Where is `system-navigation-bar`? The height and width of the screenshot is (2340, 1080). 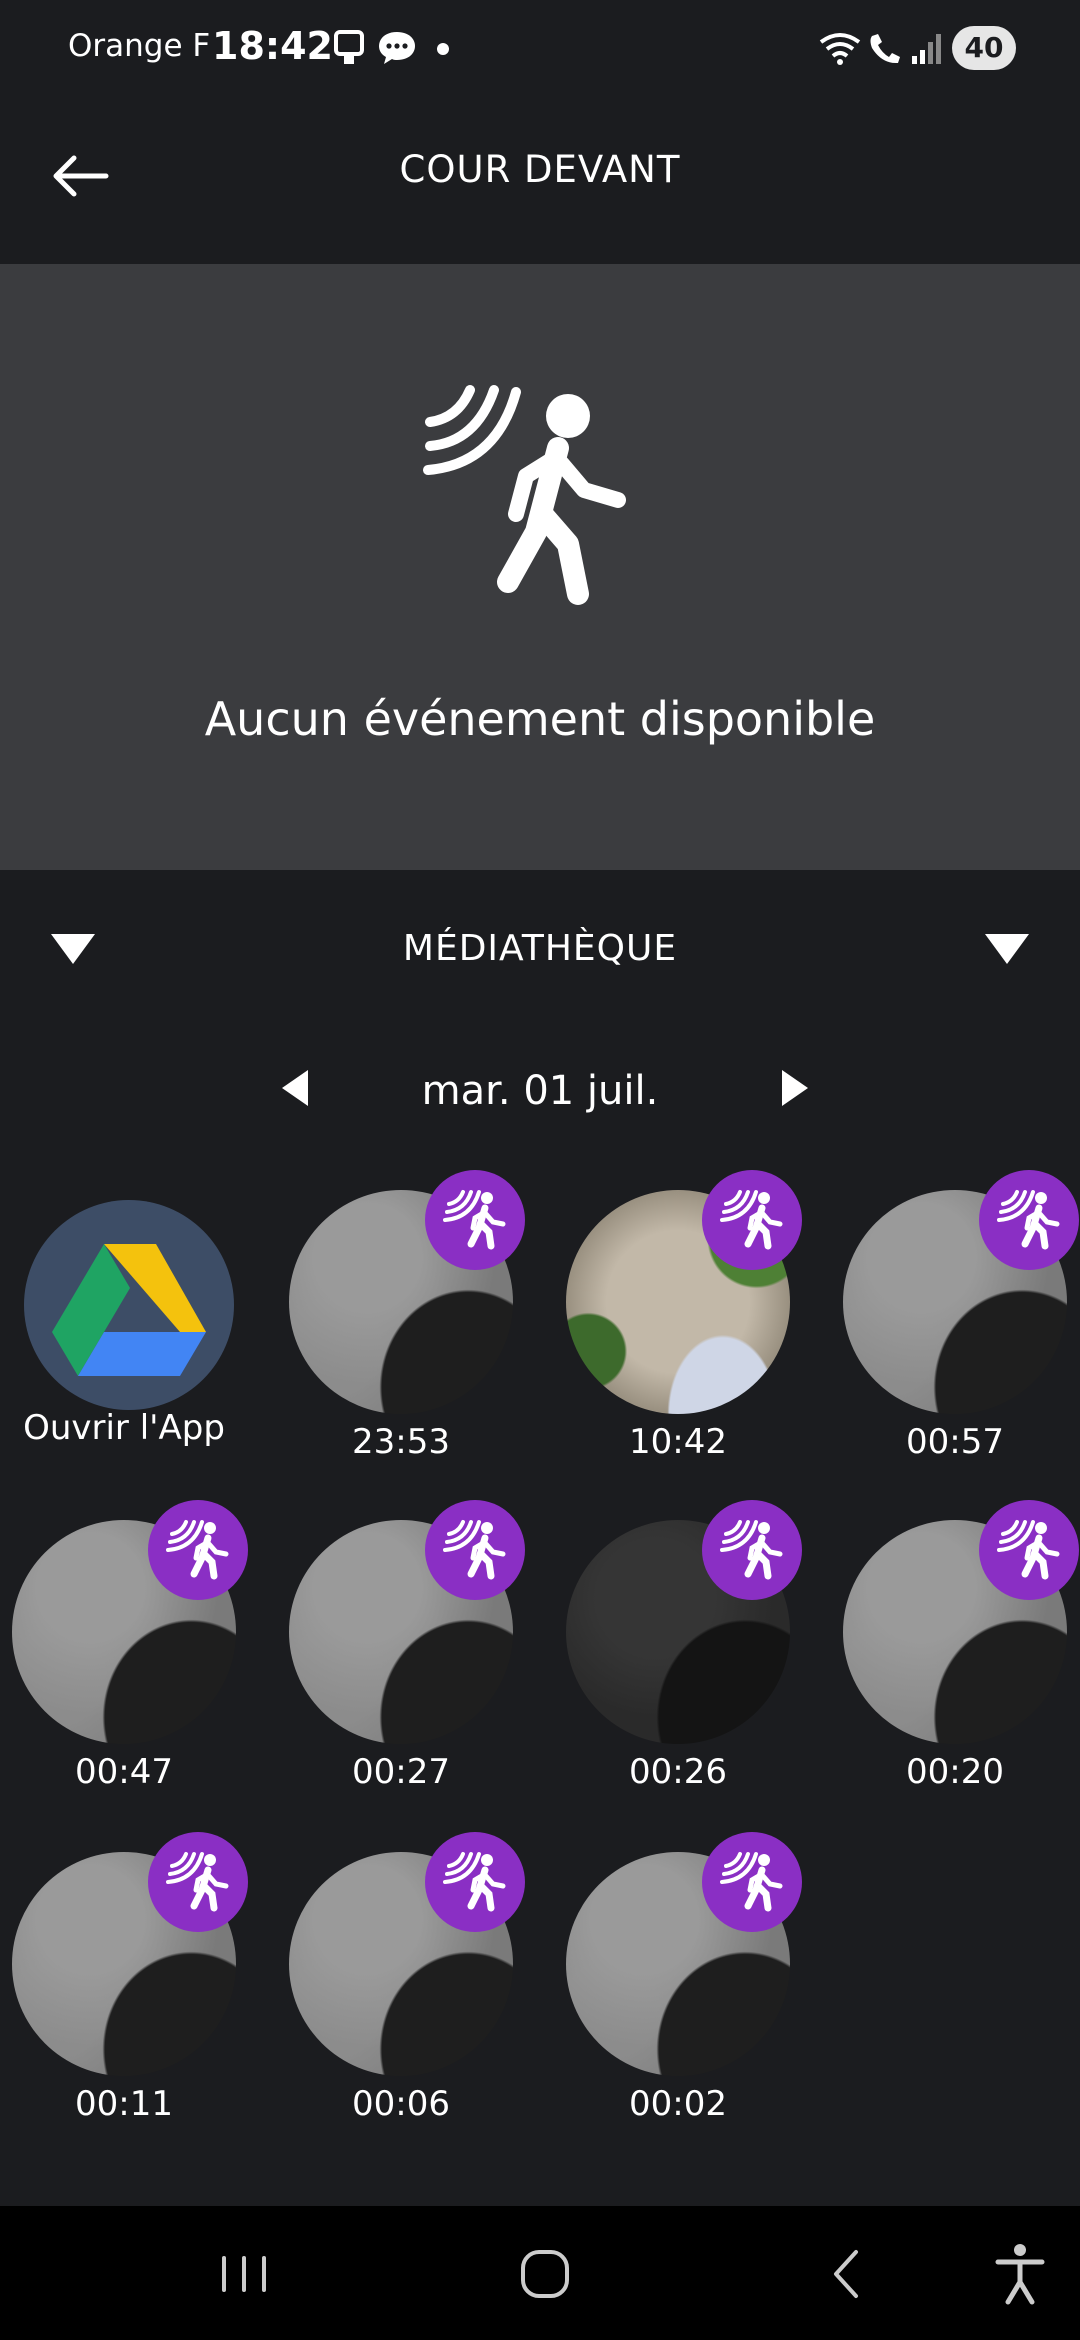 system-navigation-bar is located at coordinates (540, 2273).